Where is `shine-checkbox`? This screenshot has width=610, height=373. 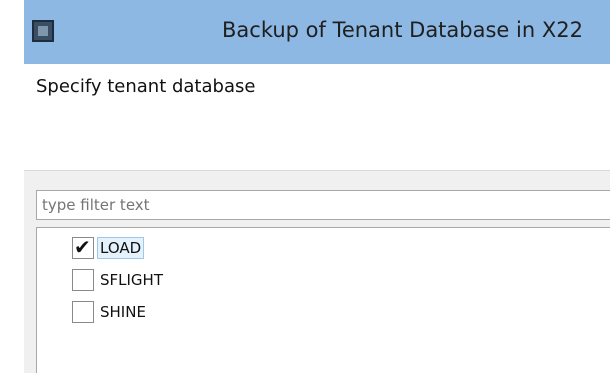
shine-checkbox is located at coordinates (83, 312).